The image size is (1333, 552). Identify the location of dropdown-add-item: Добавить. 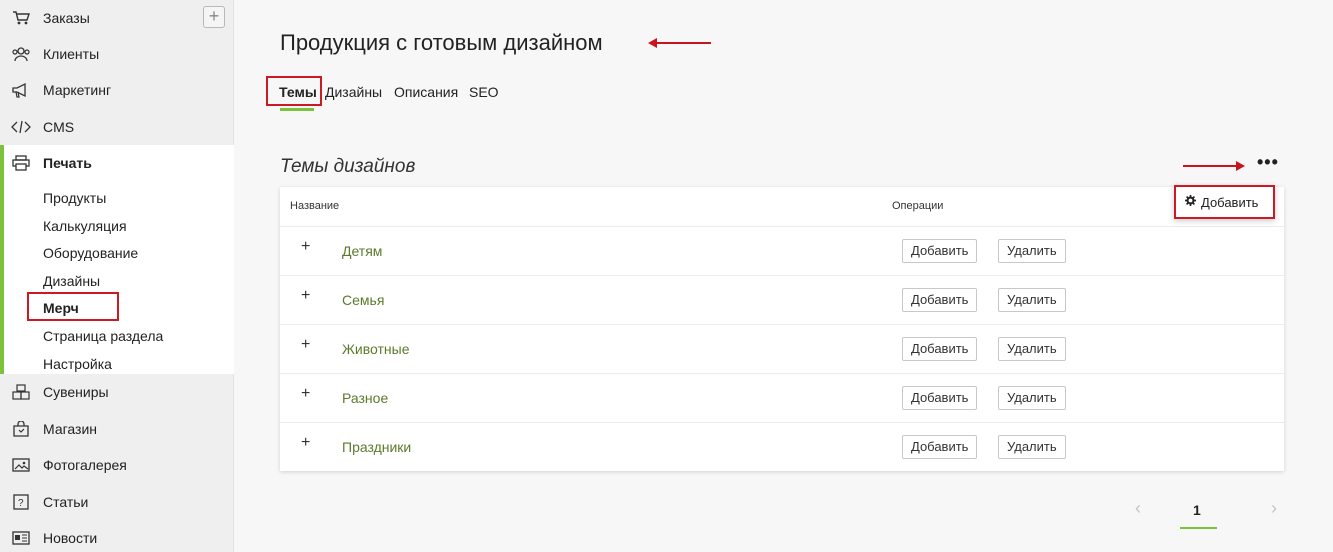
(1224, 202).